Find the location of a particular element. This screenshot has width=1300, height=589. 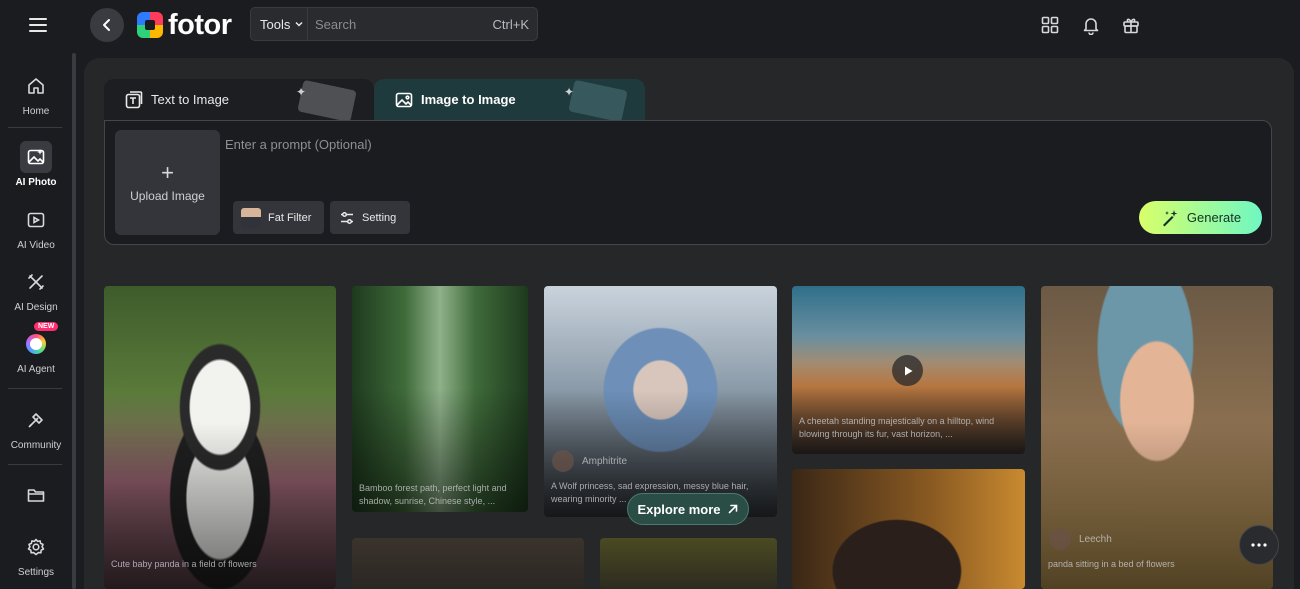

new-badge: NEW is located at coordinates (46, 326).